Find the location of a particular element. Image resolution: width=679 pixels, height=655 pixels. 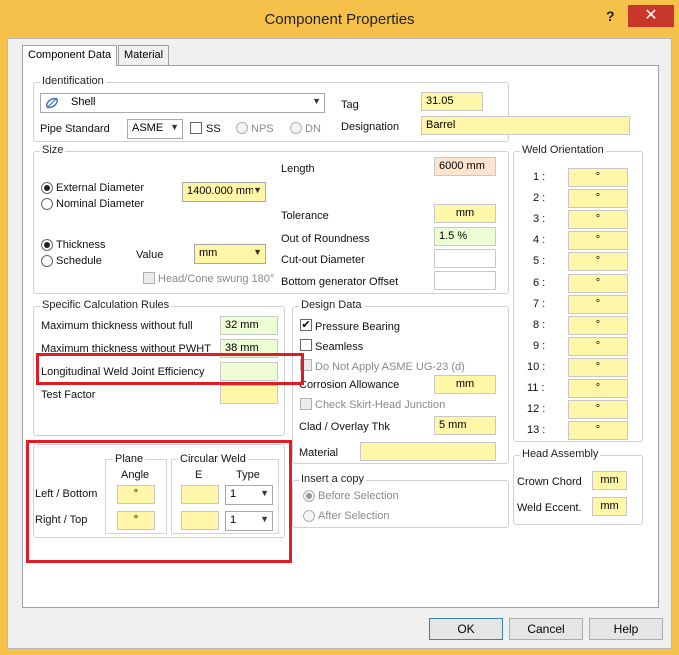

pressure-bearing-label: Pressure Bearing is located at coordinates (357, 327).